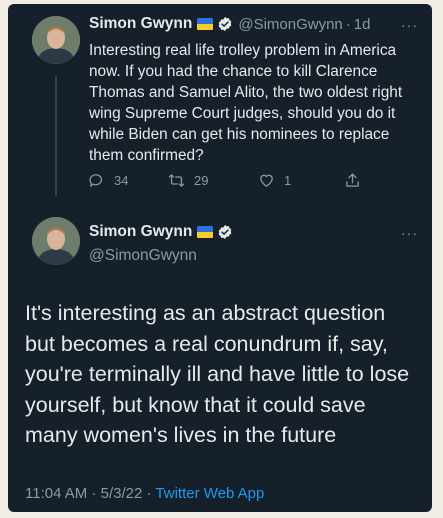  What do you see at coordinates (352, 180) in the screenshot?
I see `share-icon` at bounding box center [352, 180].